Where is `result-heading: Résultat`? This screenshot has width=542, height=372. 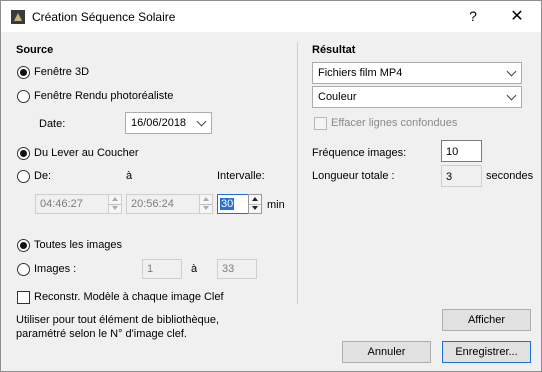 result-heading: Résultat is located at coordinates (334, 50).